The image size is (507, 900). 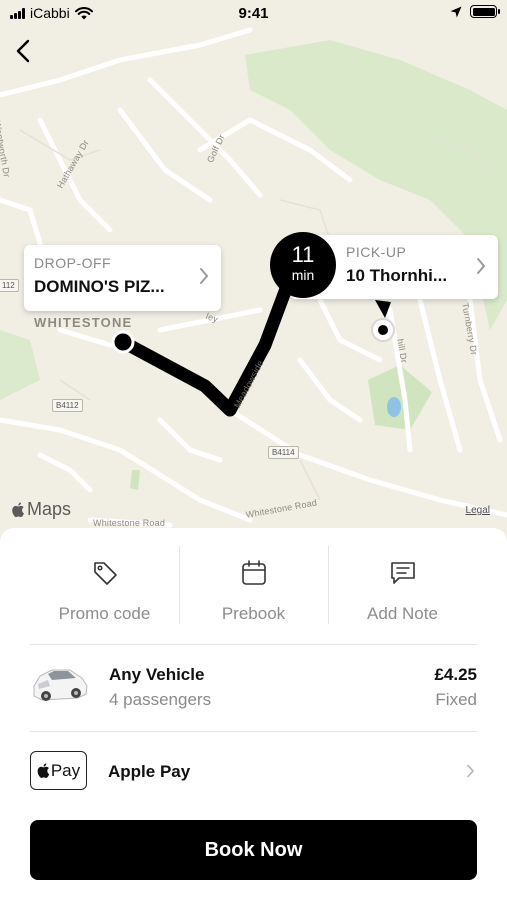 What do you see at coordinates (253, 686) in the screenshot?
I see `vehicle-row: Any Vehicle 4 passengers £4.25 Fixed` at bounding box center [253, 686].